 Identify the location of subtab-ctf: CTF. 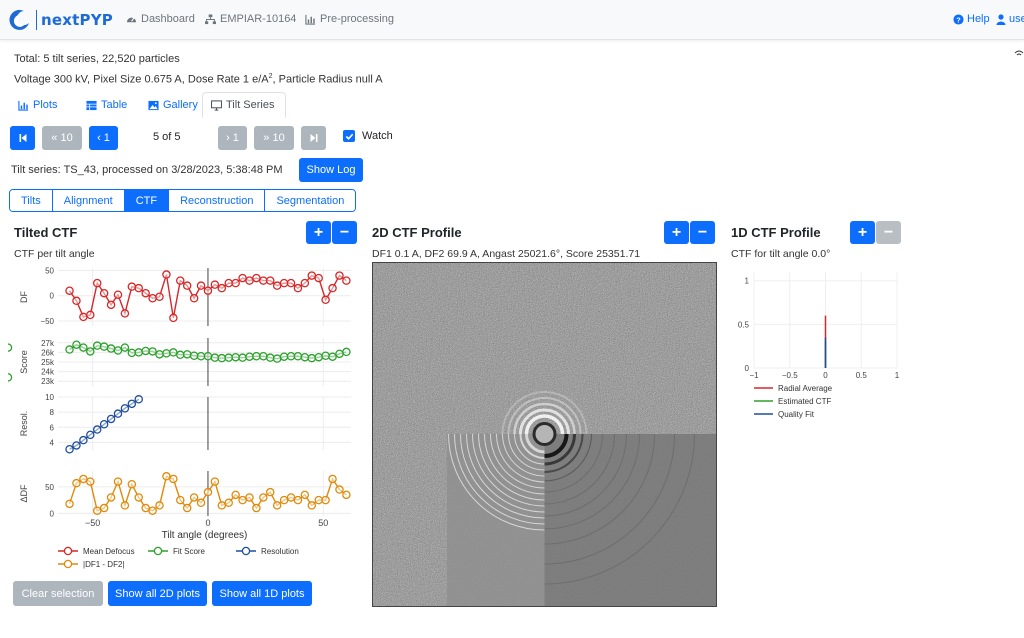
(147, 200).